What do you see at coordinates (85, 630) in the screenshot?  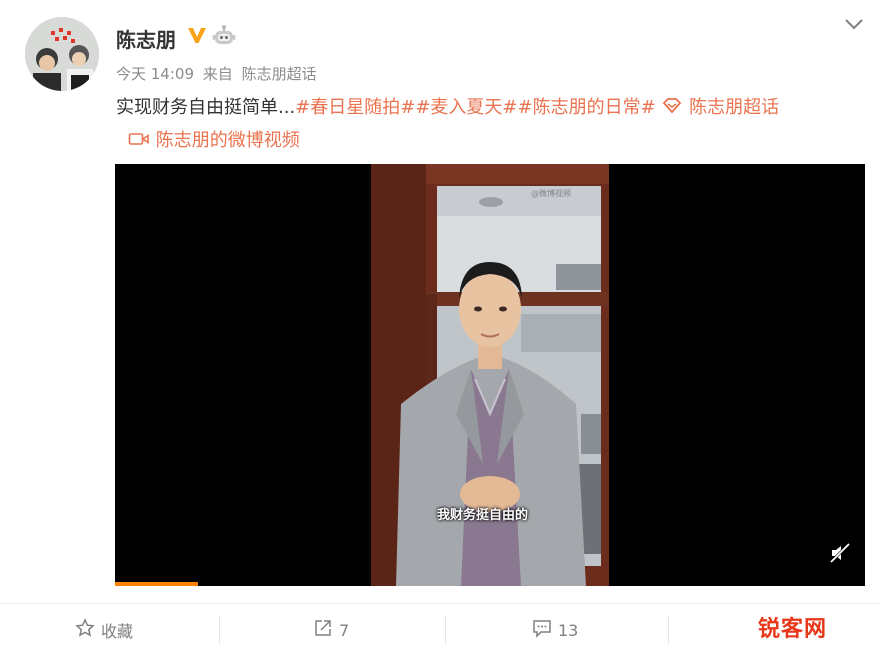 I see `star-icon` at bounding box center [85, 630].